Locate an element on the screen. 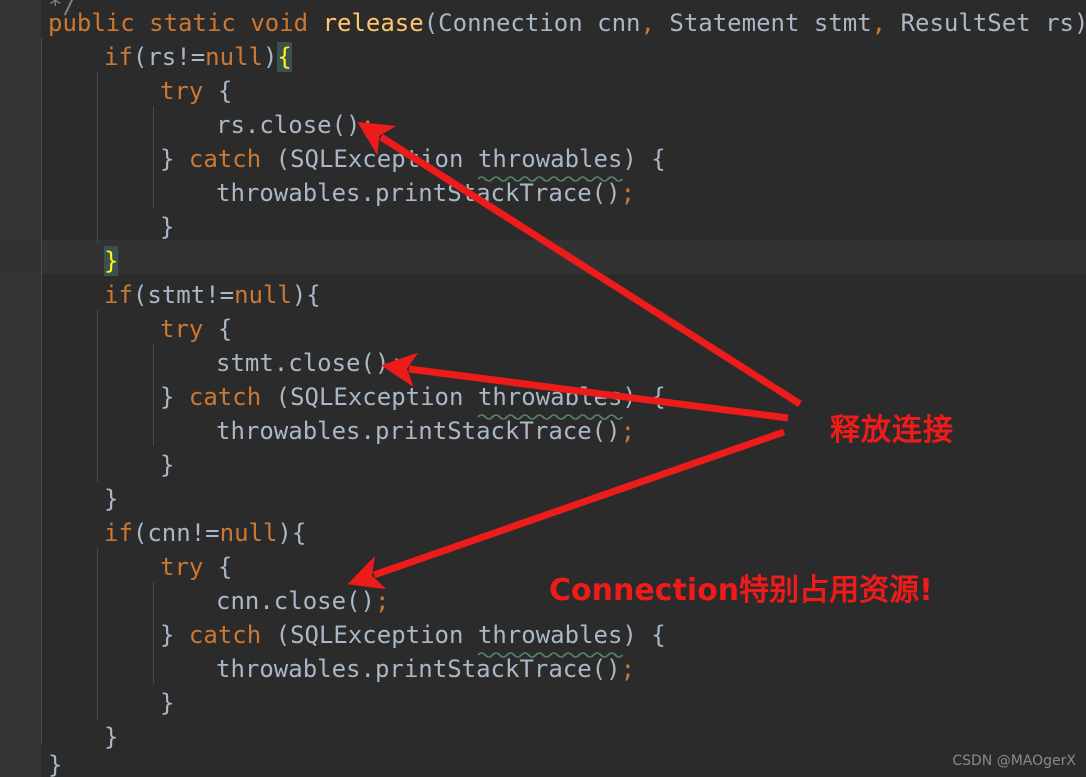  code-line-13: throwables.printStackTrace(); is located at coordinates (425, 431).